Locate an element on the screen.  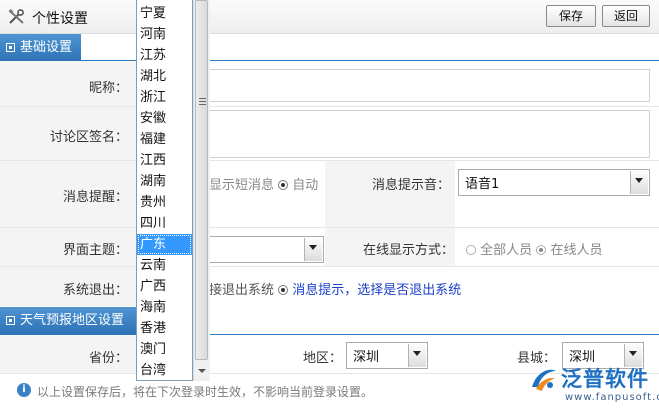
label-cell is located at coordinates (390, 194).